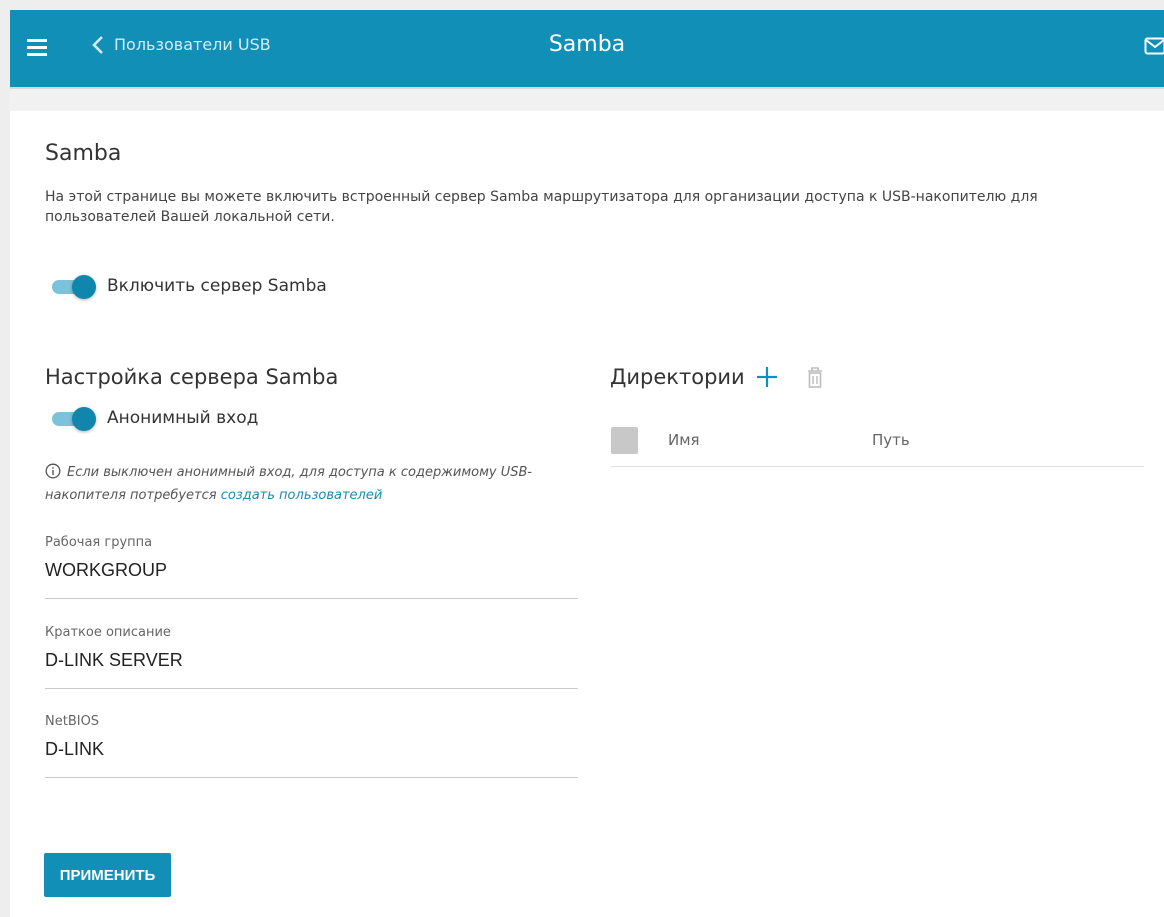  I want to click on description-input: D-LINK SERVER, so click(311, 660).